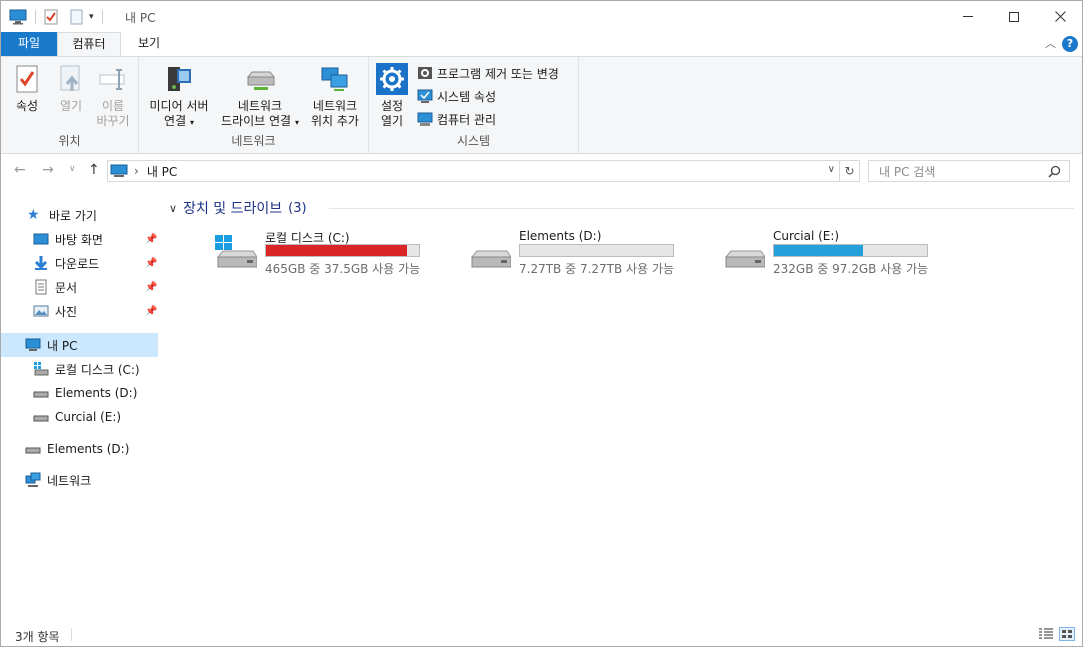 This screenshot has height=647, width=1083. What do you see at coordinates (467, 96) in the screenshot?
I see `system-properties-label: 시스템 속성` at bounding box center [467, 96].